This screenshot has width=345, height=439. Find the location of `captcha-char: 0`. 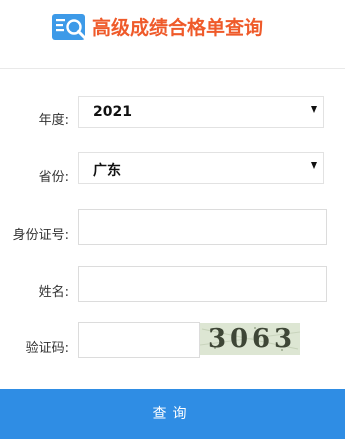

captcha-char: 0 is located at coordinates (239, 339).